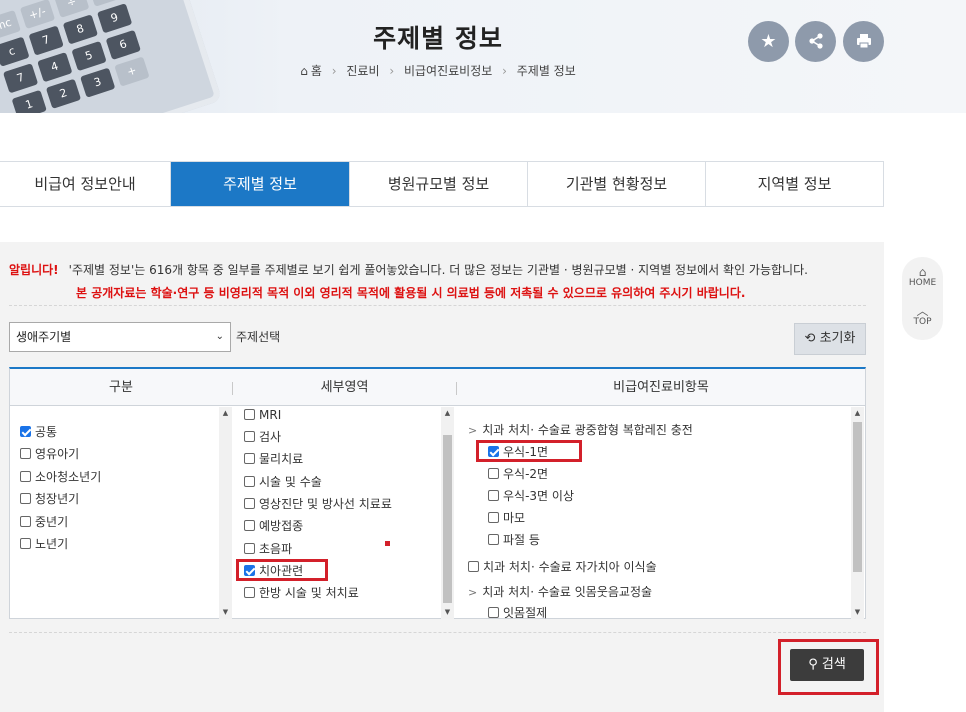  What do you see at coordinates (49, 454) in the screenshot?
I see `category-option: 영유아기` at bounding box center [49, 454].